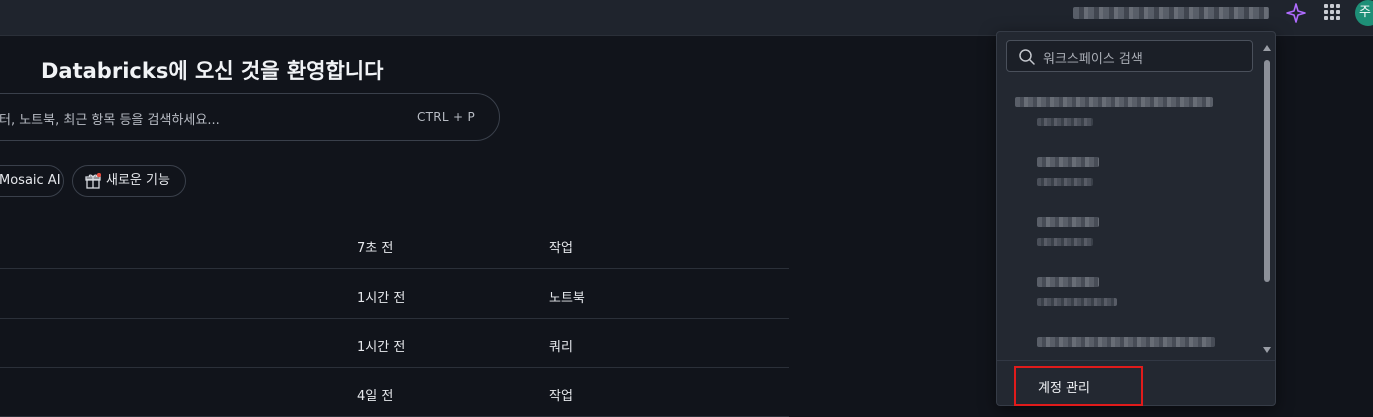 This screenshot has width=1373, height=417. I want to click on sparkle-icon, so click(1296, 13).